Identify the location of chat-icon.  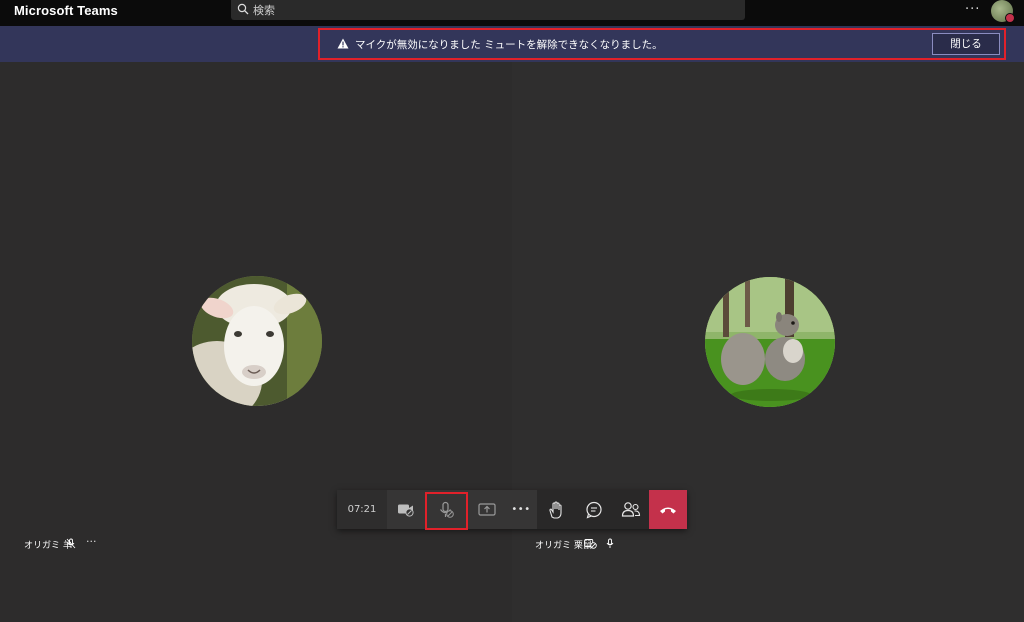
(593, 509).